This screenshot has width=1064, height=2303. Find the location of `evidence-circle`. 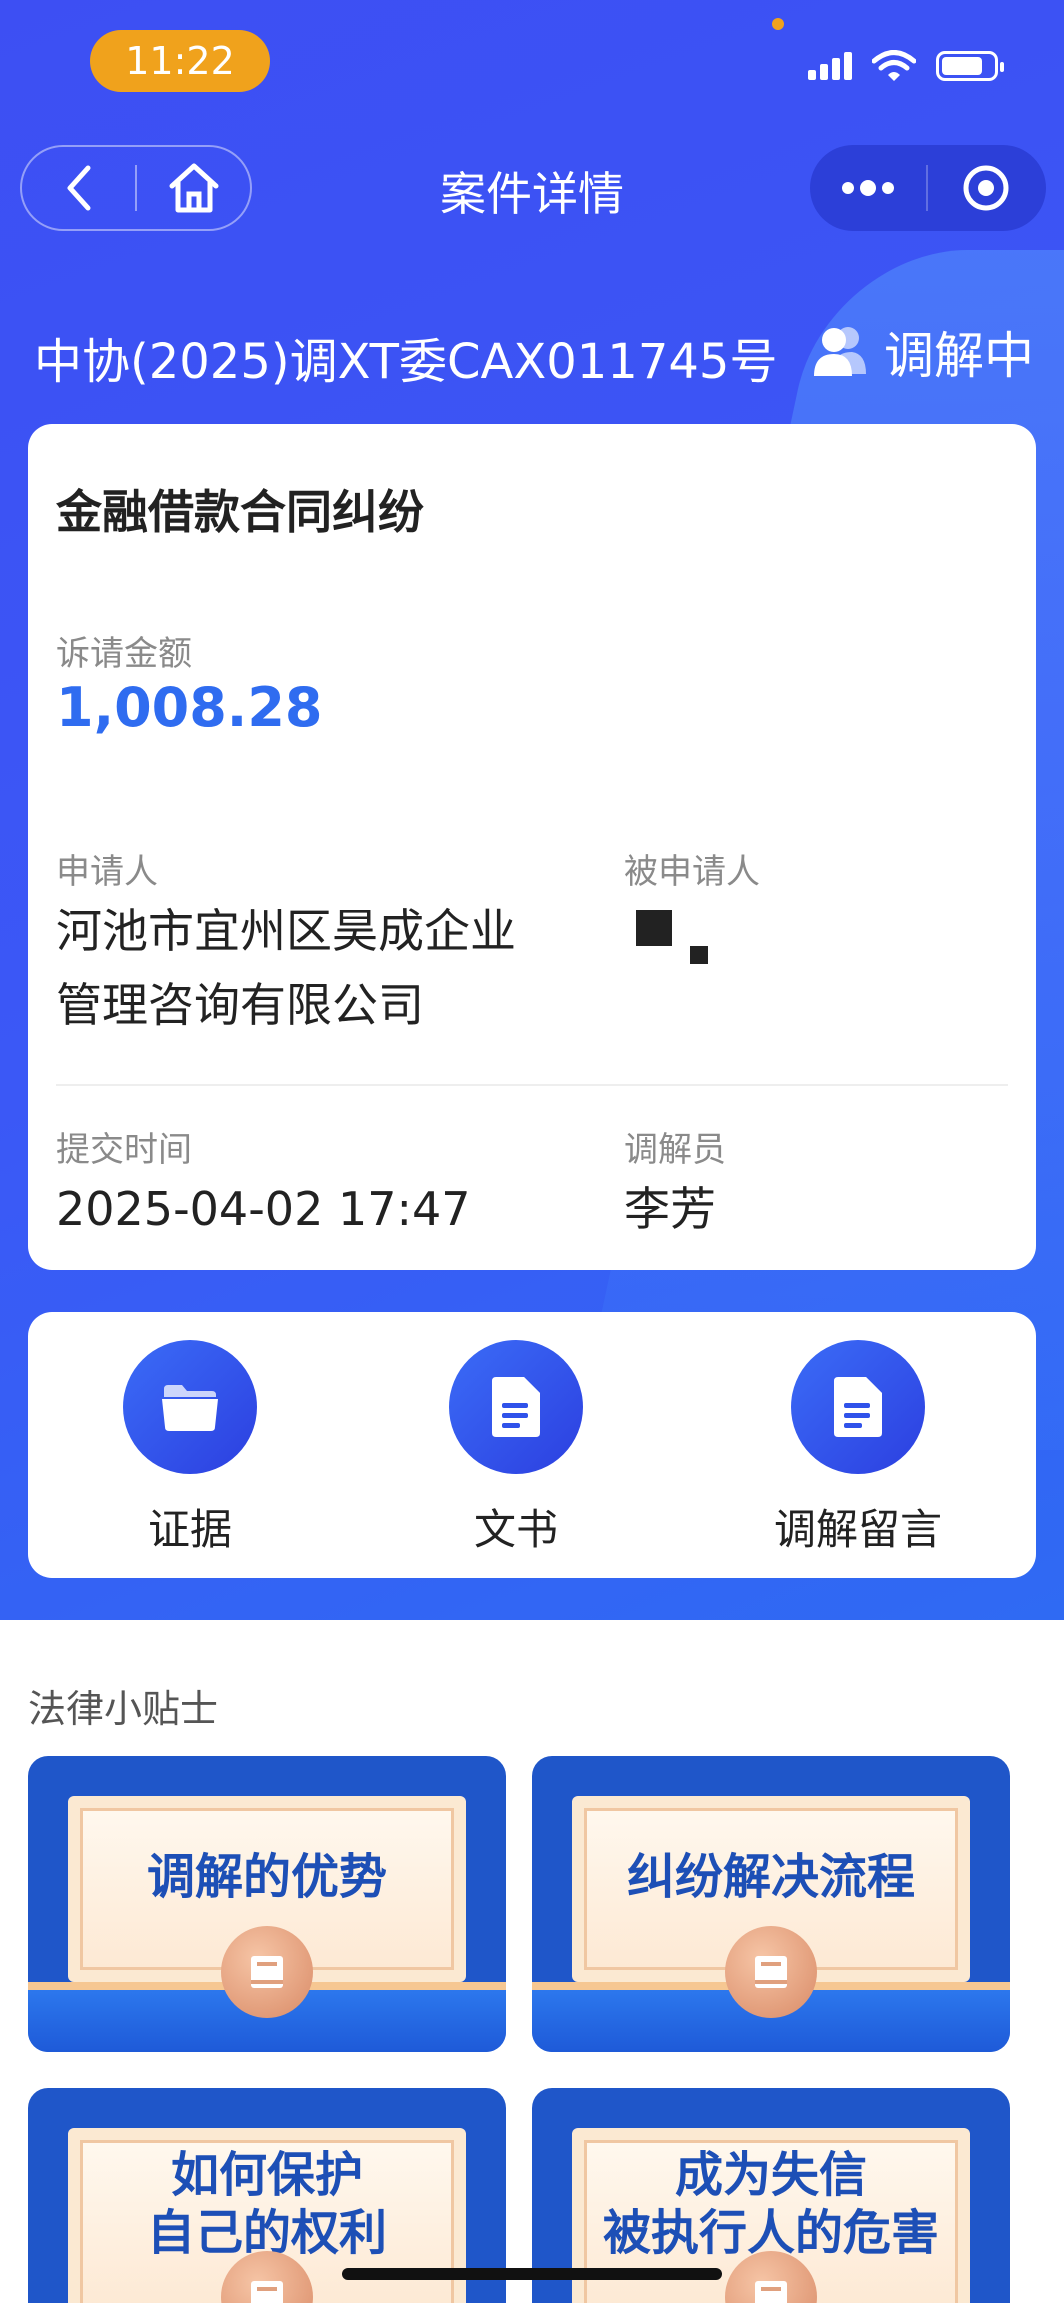

evidence-circle is located at coordinates (190, 1407).